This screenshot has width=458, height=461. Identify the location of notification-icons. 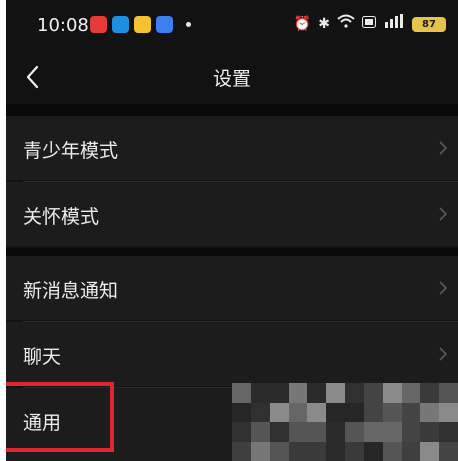
(140, 24).